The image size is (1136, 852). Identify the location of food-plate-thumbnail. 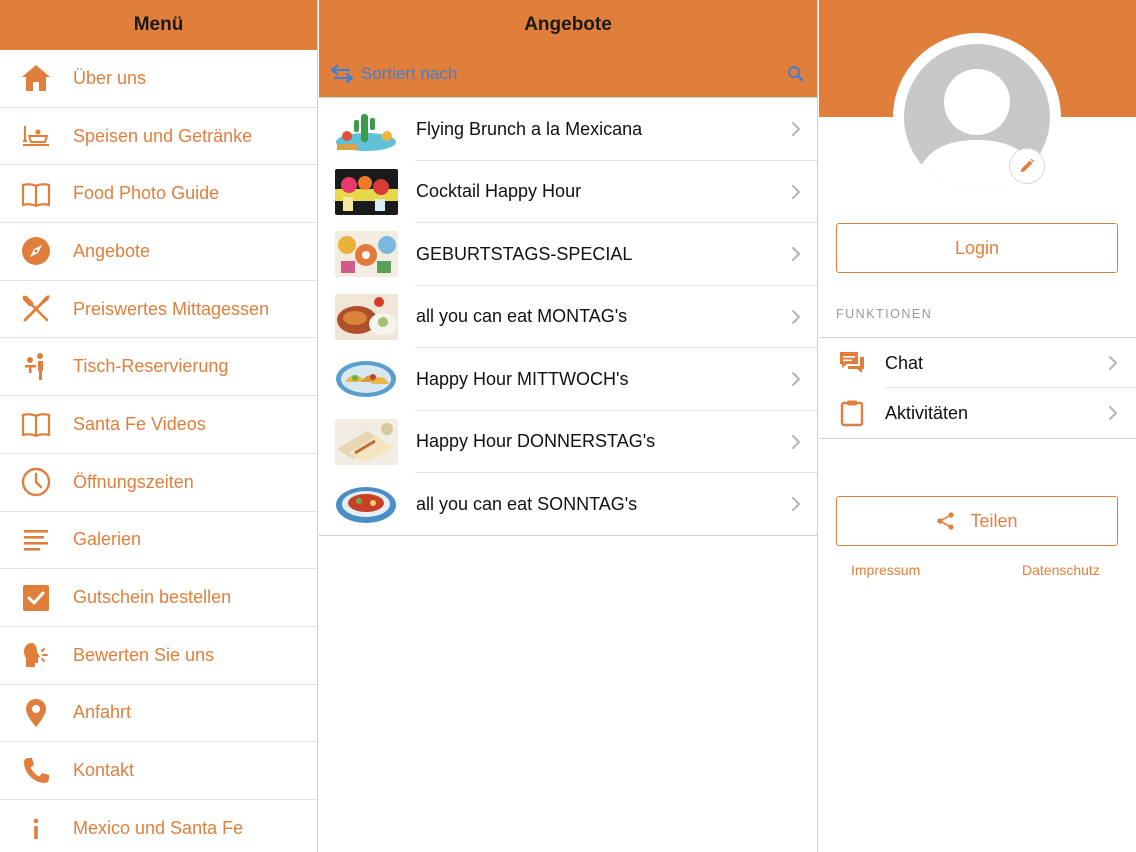
(366, 316).